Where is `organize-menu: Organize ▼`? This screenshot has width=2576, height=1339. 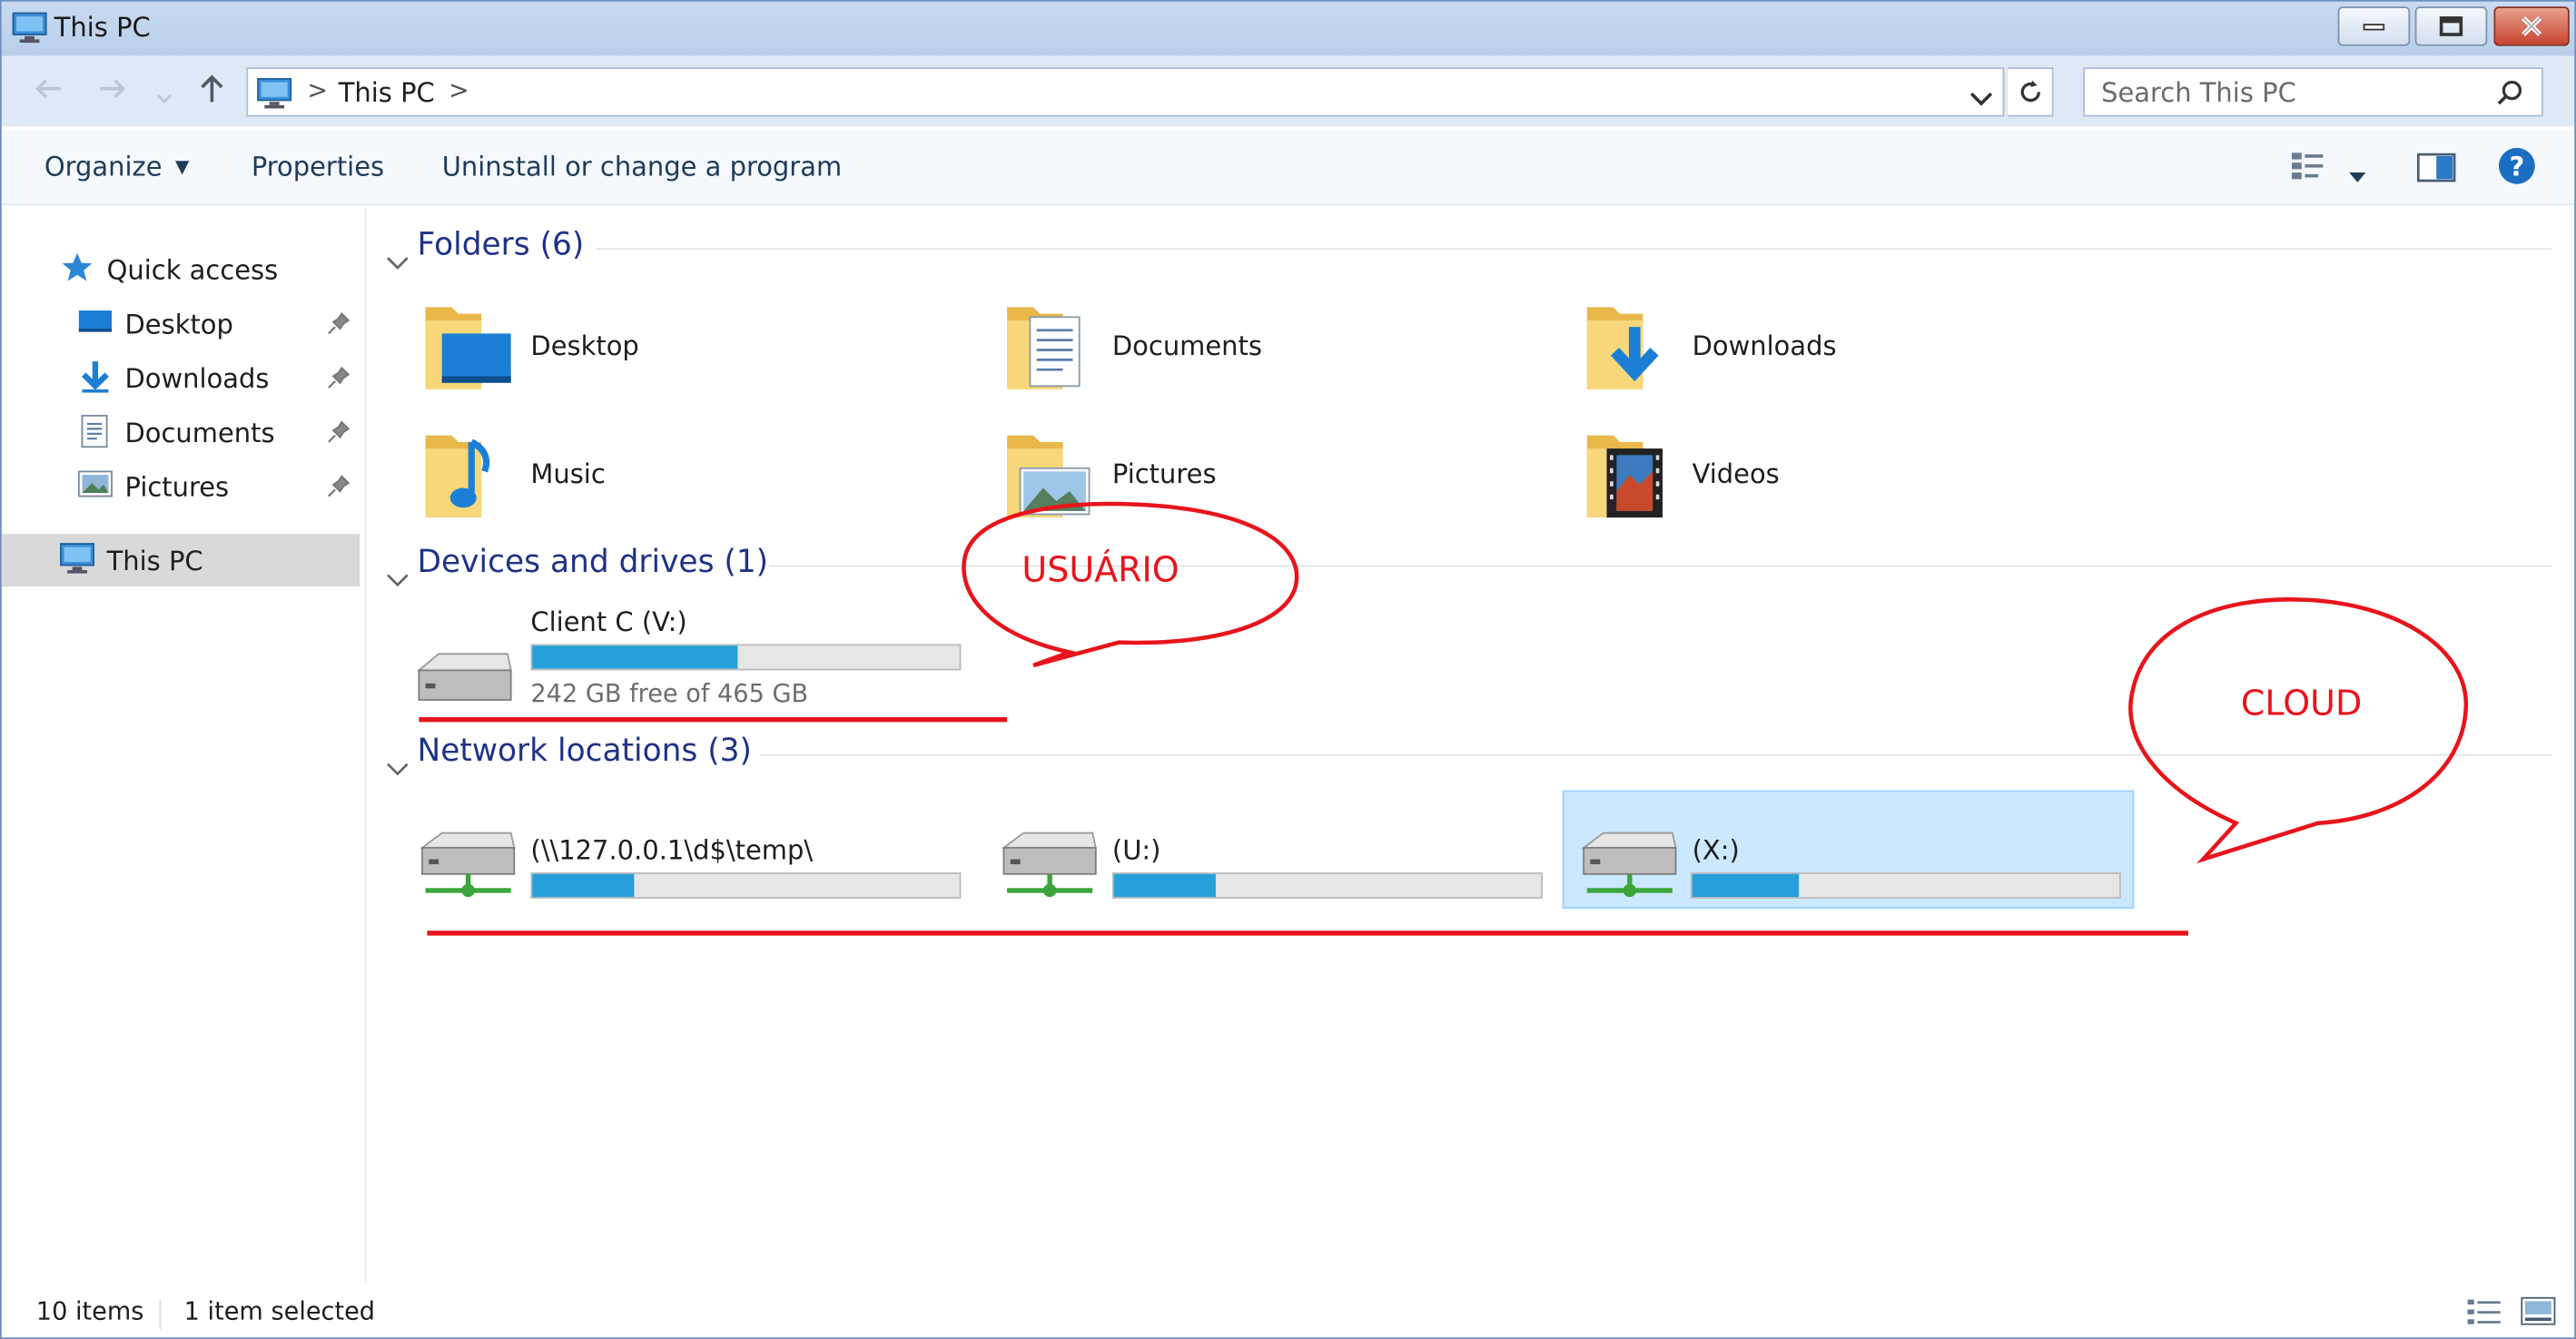 organize-menu: Organize ▼ is located at coordinates (117, 167).